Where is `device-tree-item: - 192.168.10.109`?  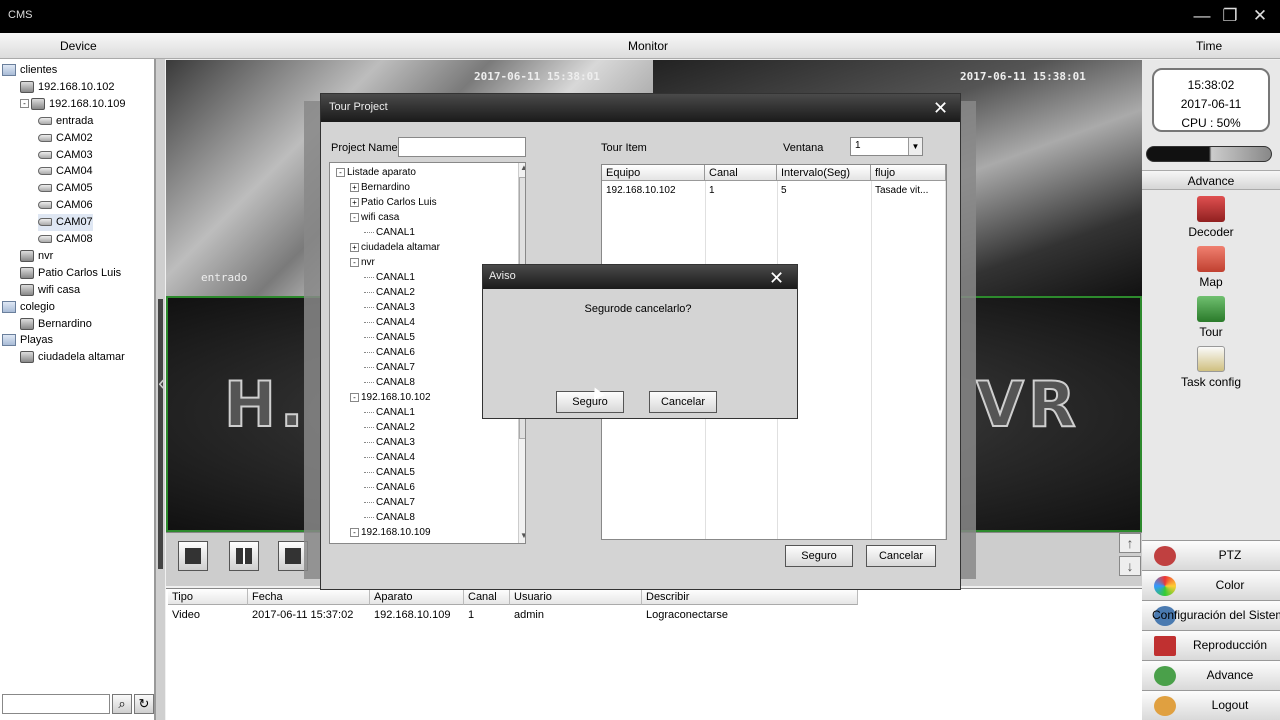 device-tree-item: - 192.168.10.109 is located at coordinates (72, 104).